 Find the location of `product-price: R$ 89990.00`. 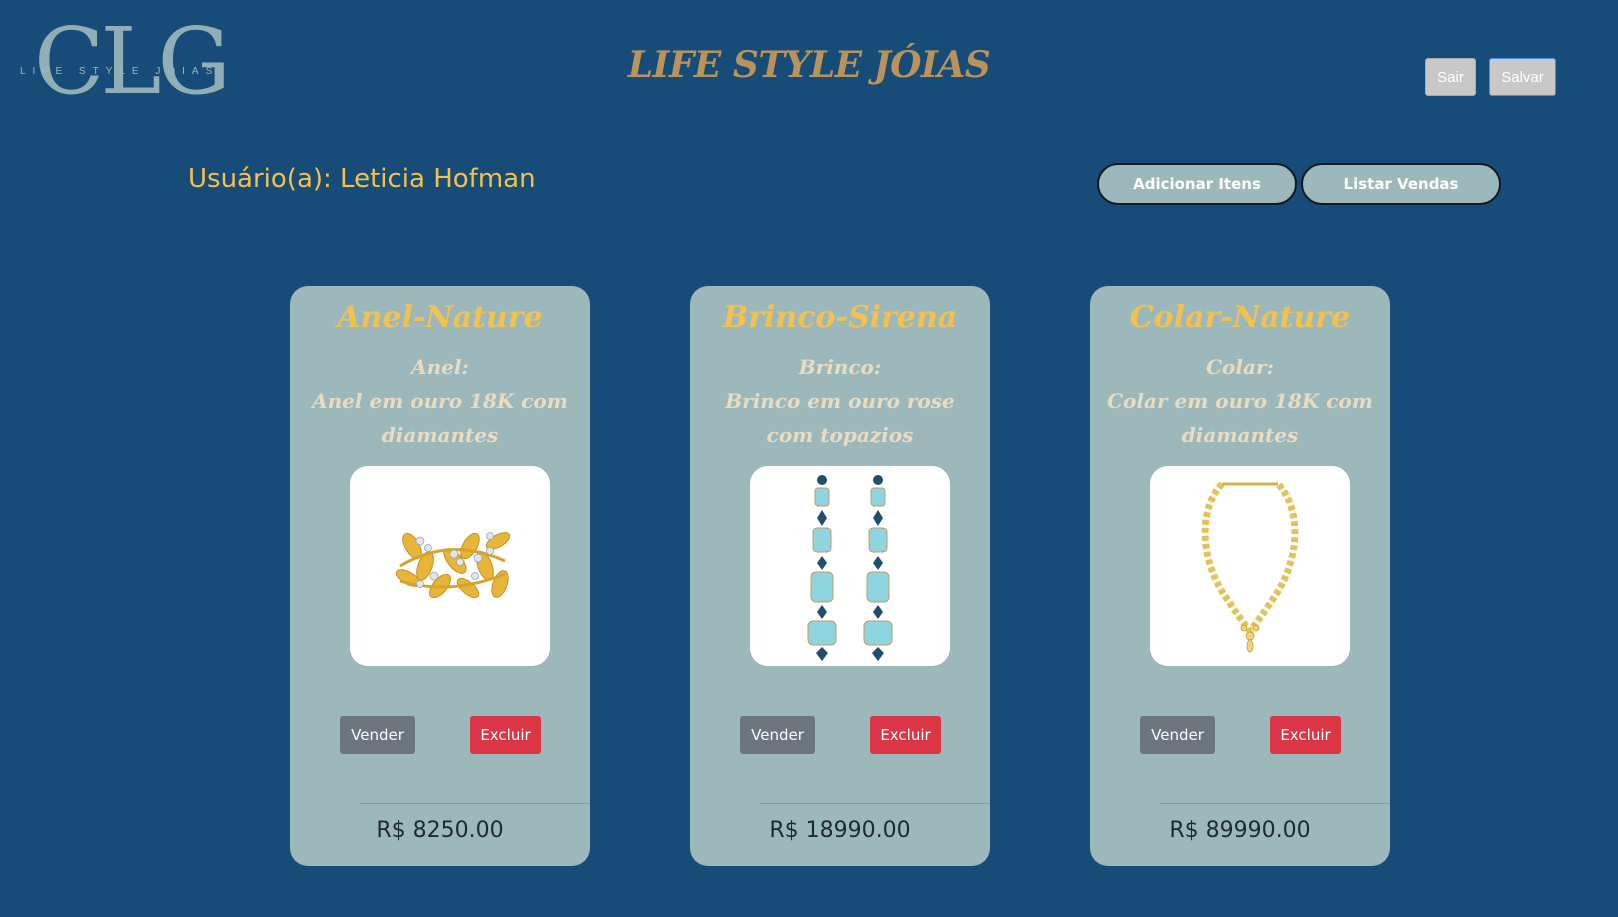

product-price: R$ 89990.00 is located at coordinates (1240, 830).